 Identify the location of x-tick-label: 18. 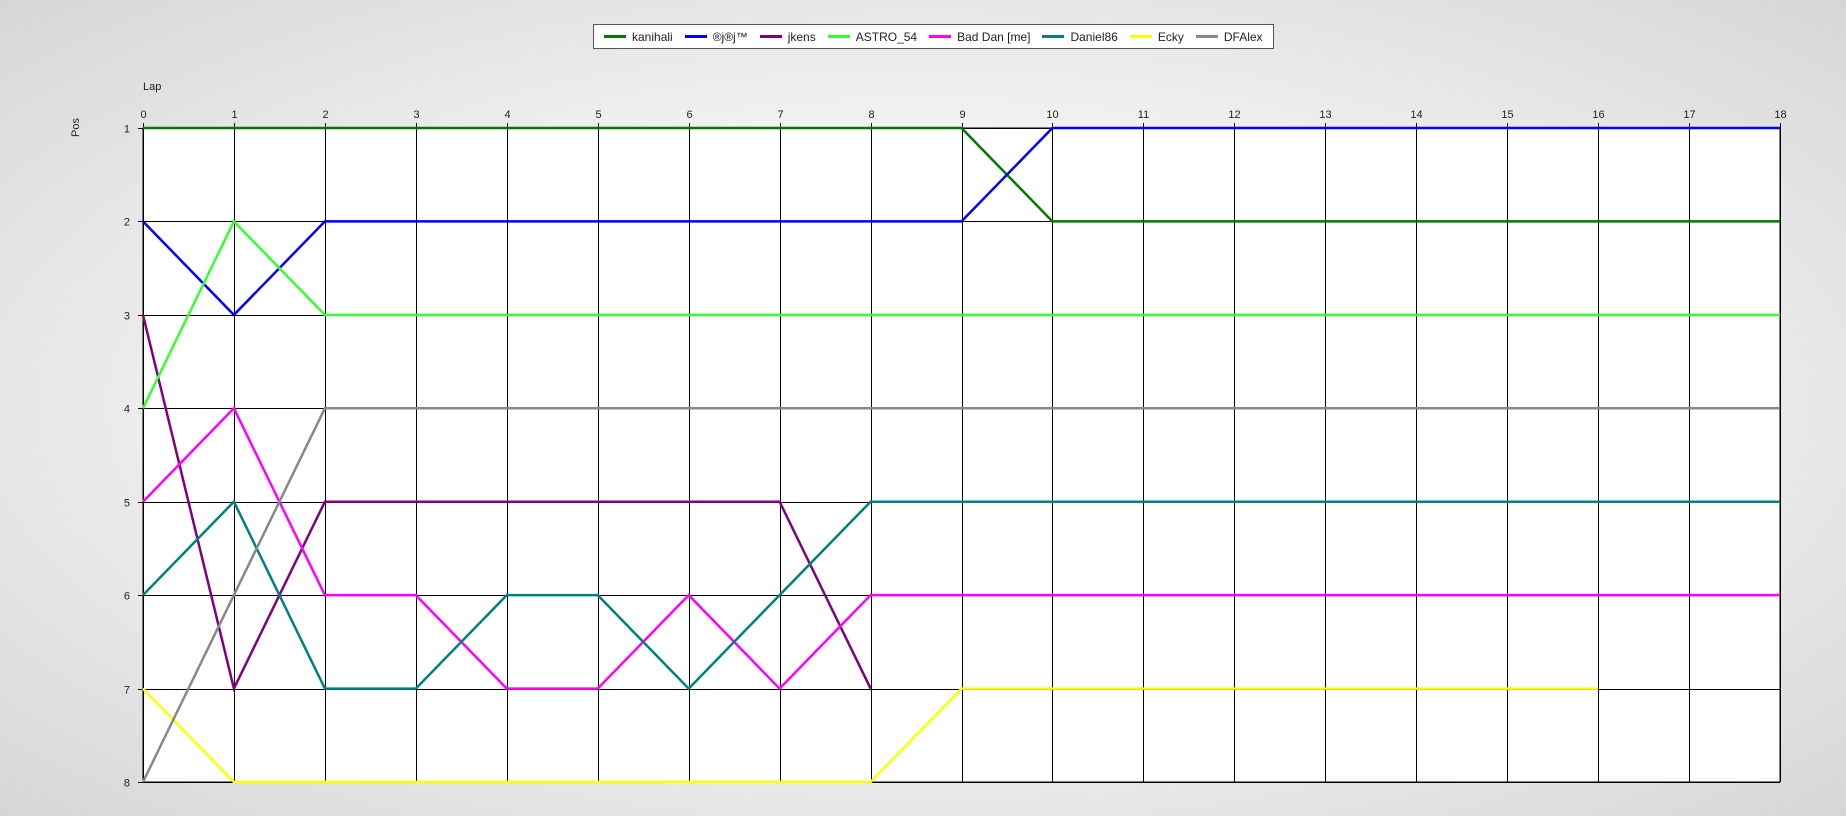
(1780, 115).